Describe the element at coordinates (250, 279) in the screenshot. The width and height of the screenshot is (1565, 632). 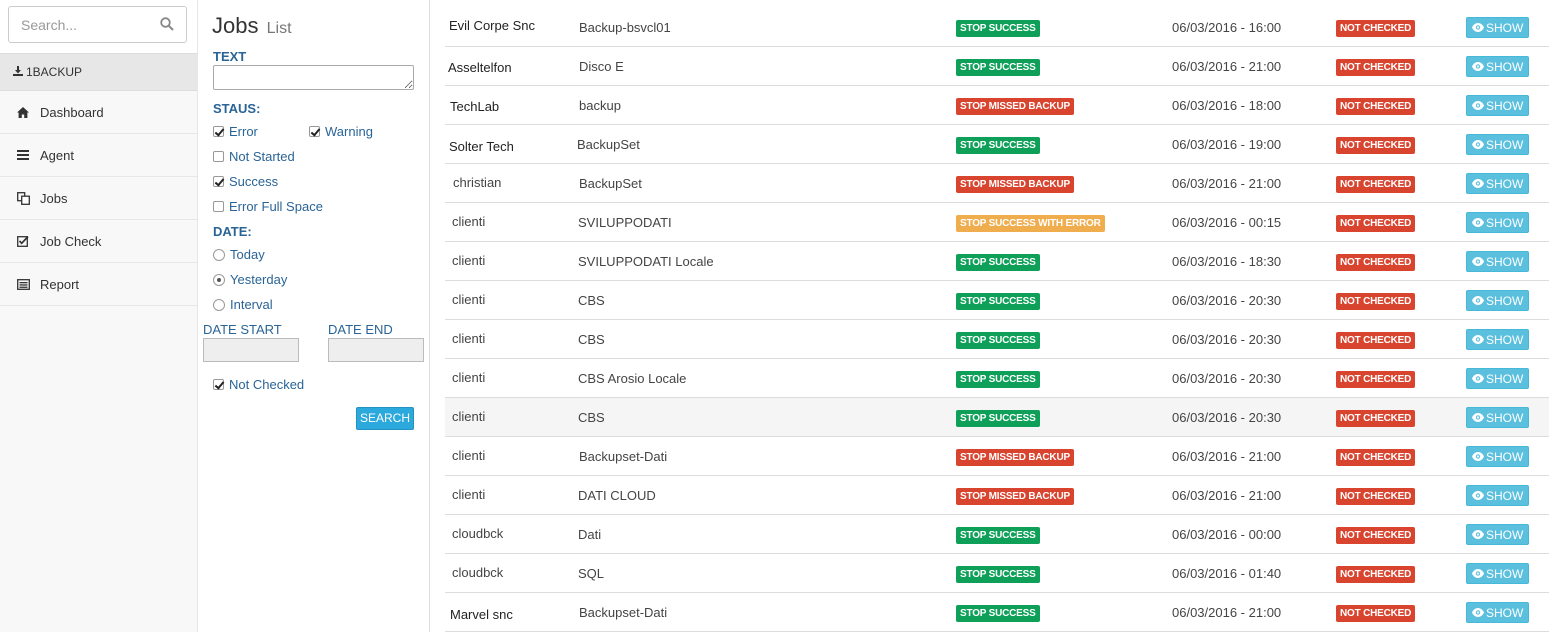
I see `date-yesterday-radio: Yesterday` at that location.